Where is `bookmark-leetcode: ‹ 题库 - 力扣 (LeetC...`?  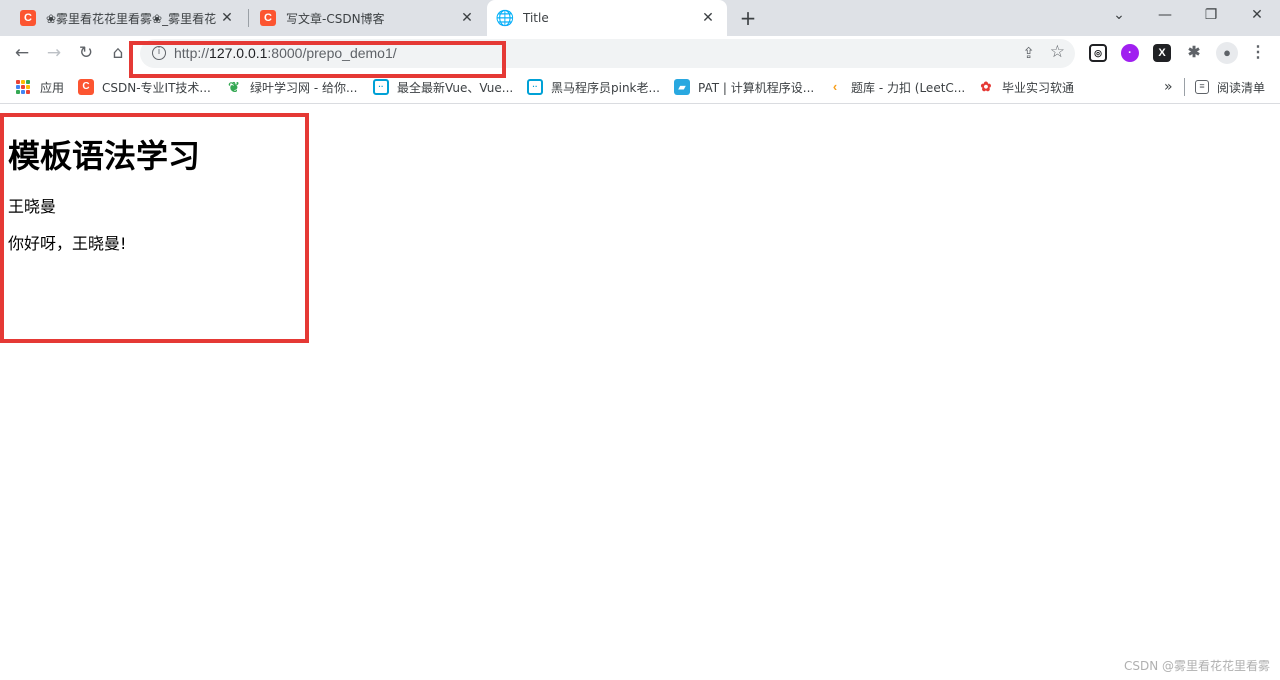
bookmark-leetcode: ‹ 题库 - 力扣 (LeetC... is located at coordinates (896, 87).